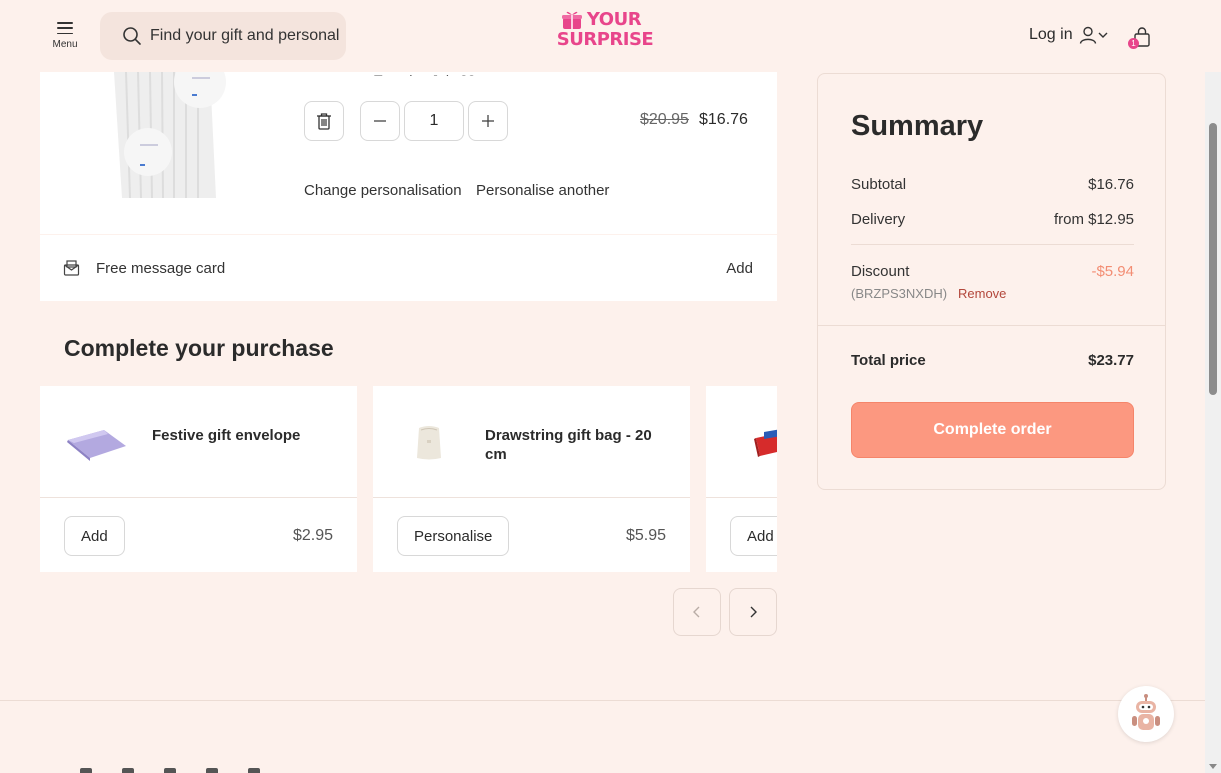 The height and width of the screenshot is (773, 1221). I want to click on menu-button: Menu, so click(65, 37).